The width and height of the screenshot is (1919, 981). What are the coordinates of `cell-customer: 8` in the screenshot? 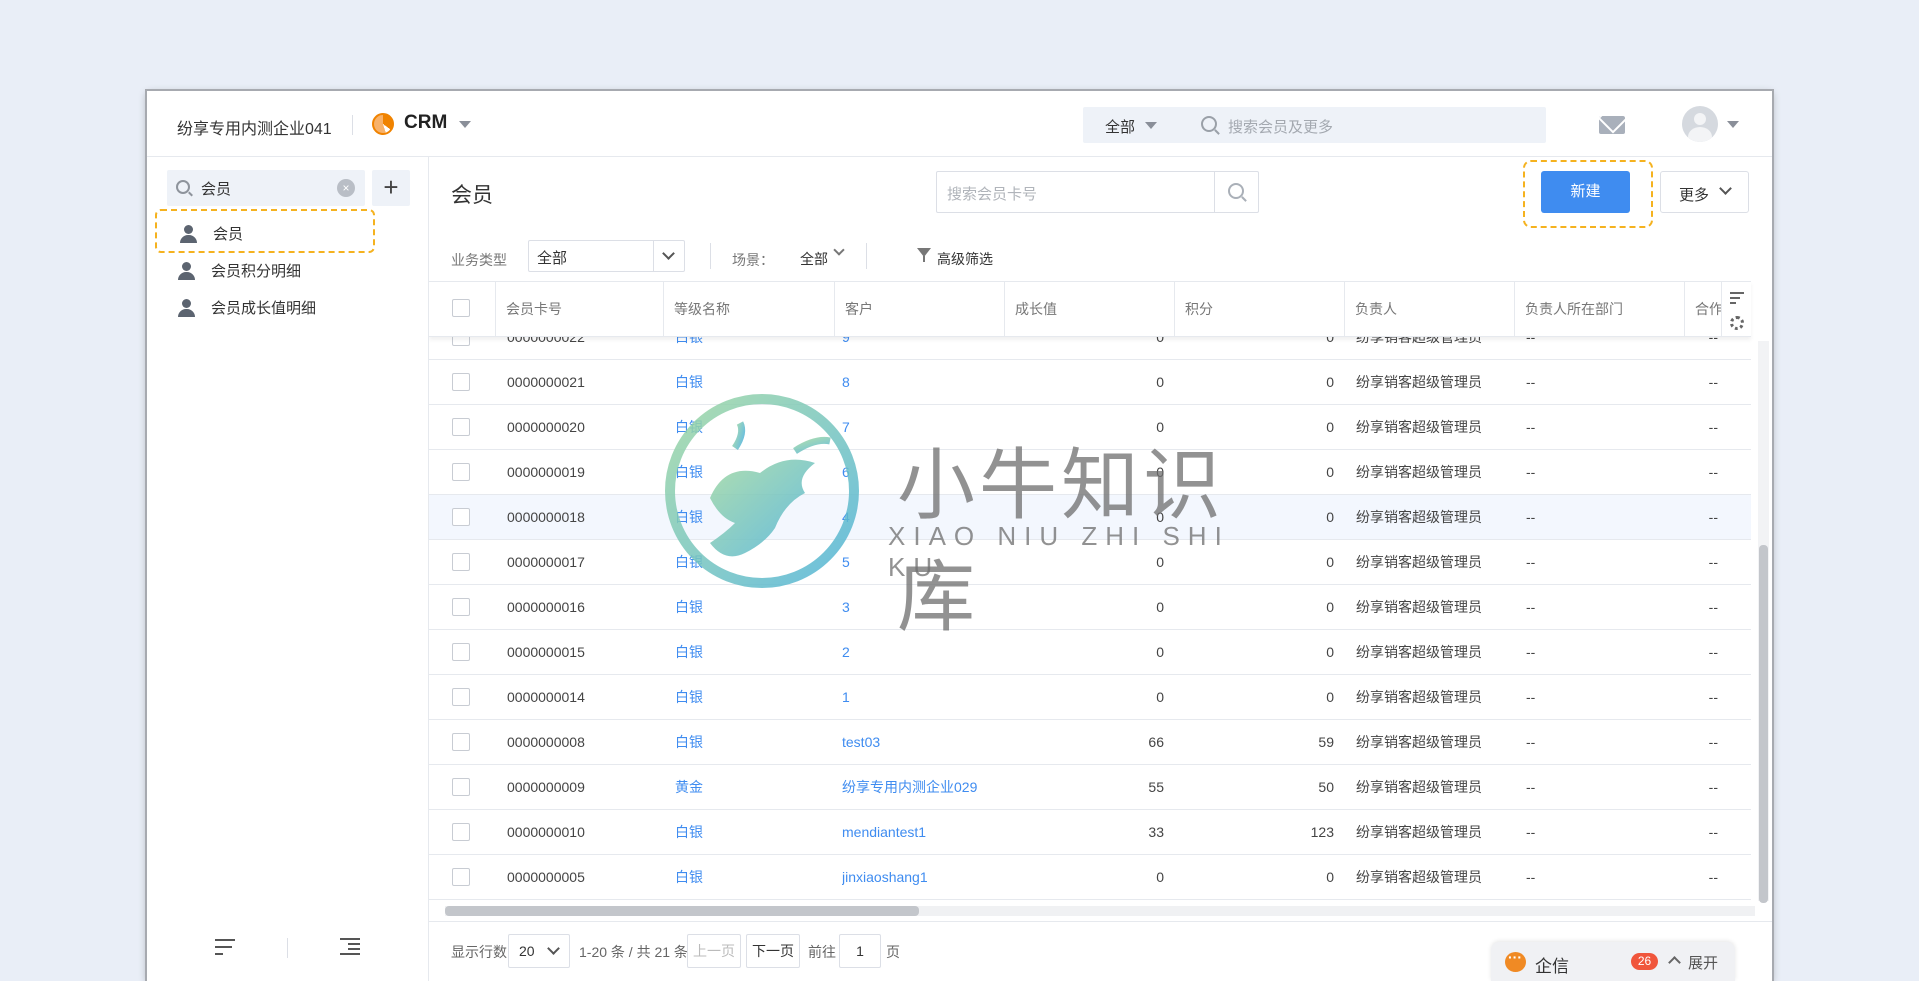 It's located at (922, 382).